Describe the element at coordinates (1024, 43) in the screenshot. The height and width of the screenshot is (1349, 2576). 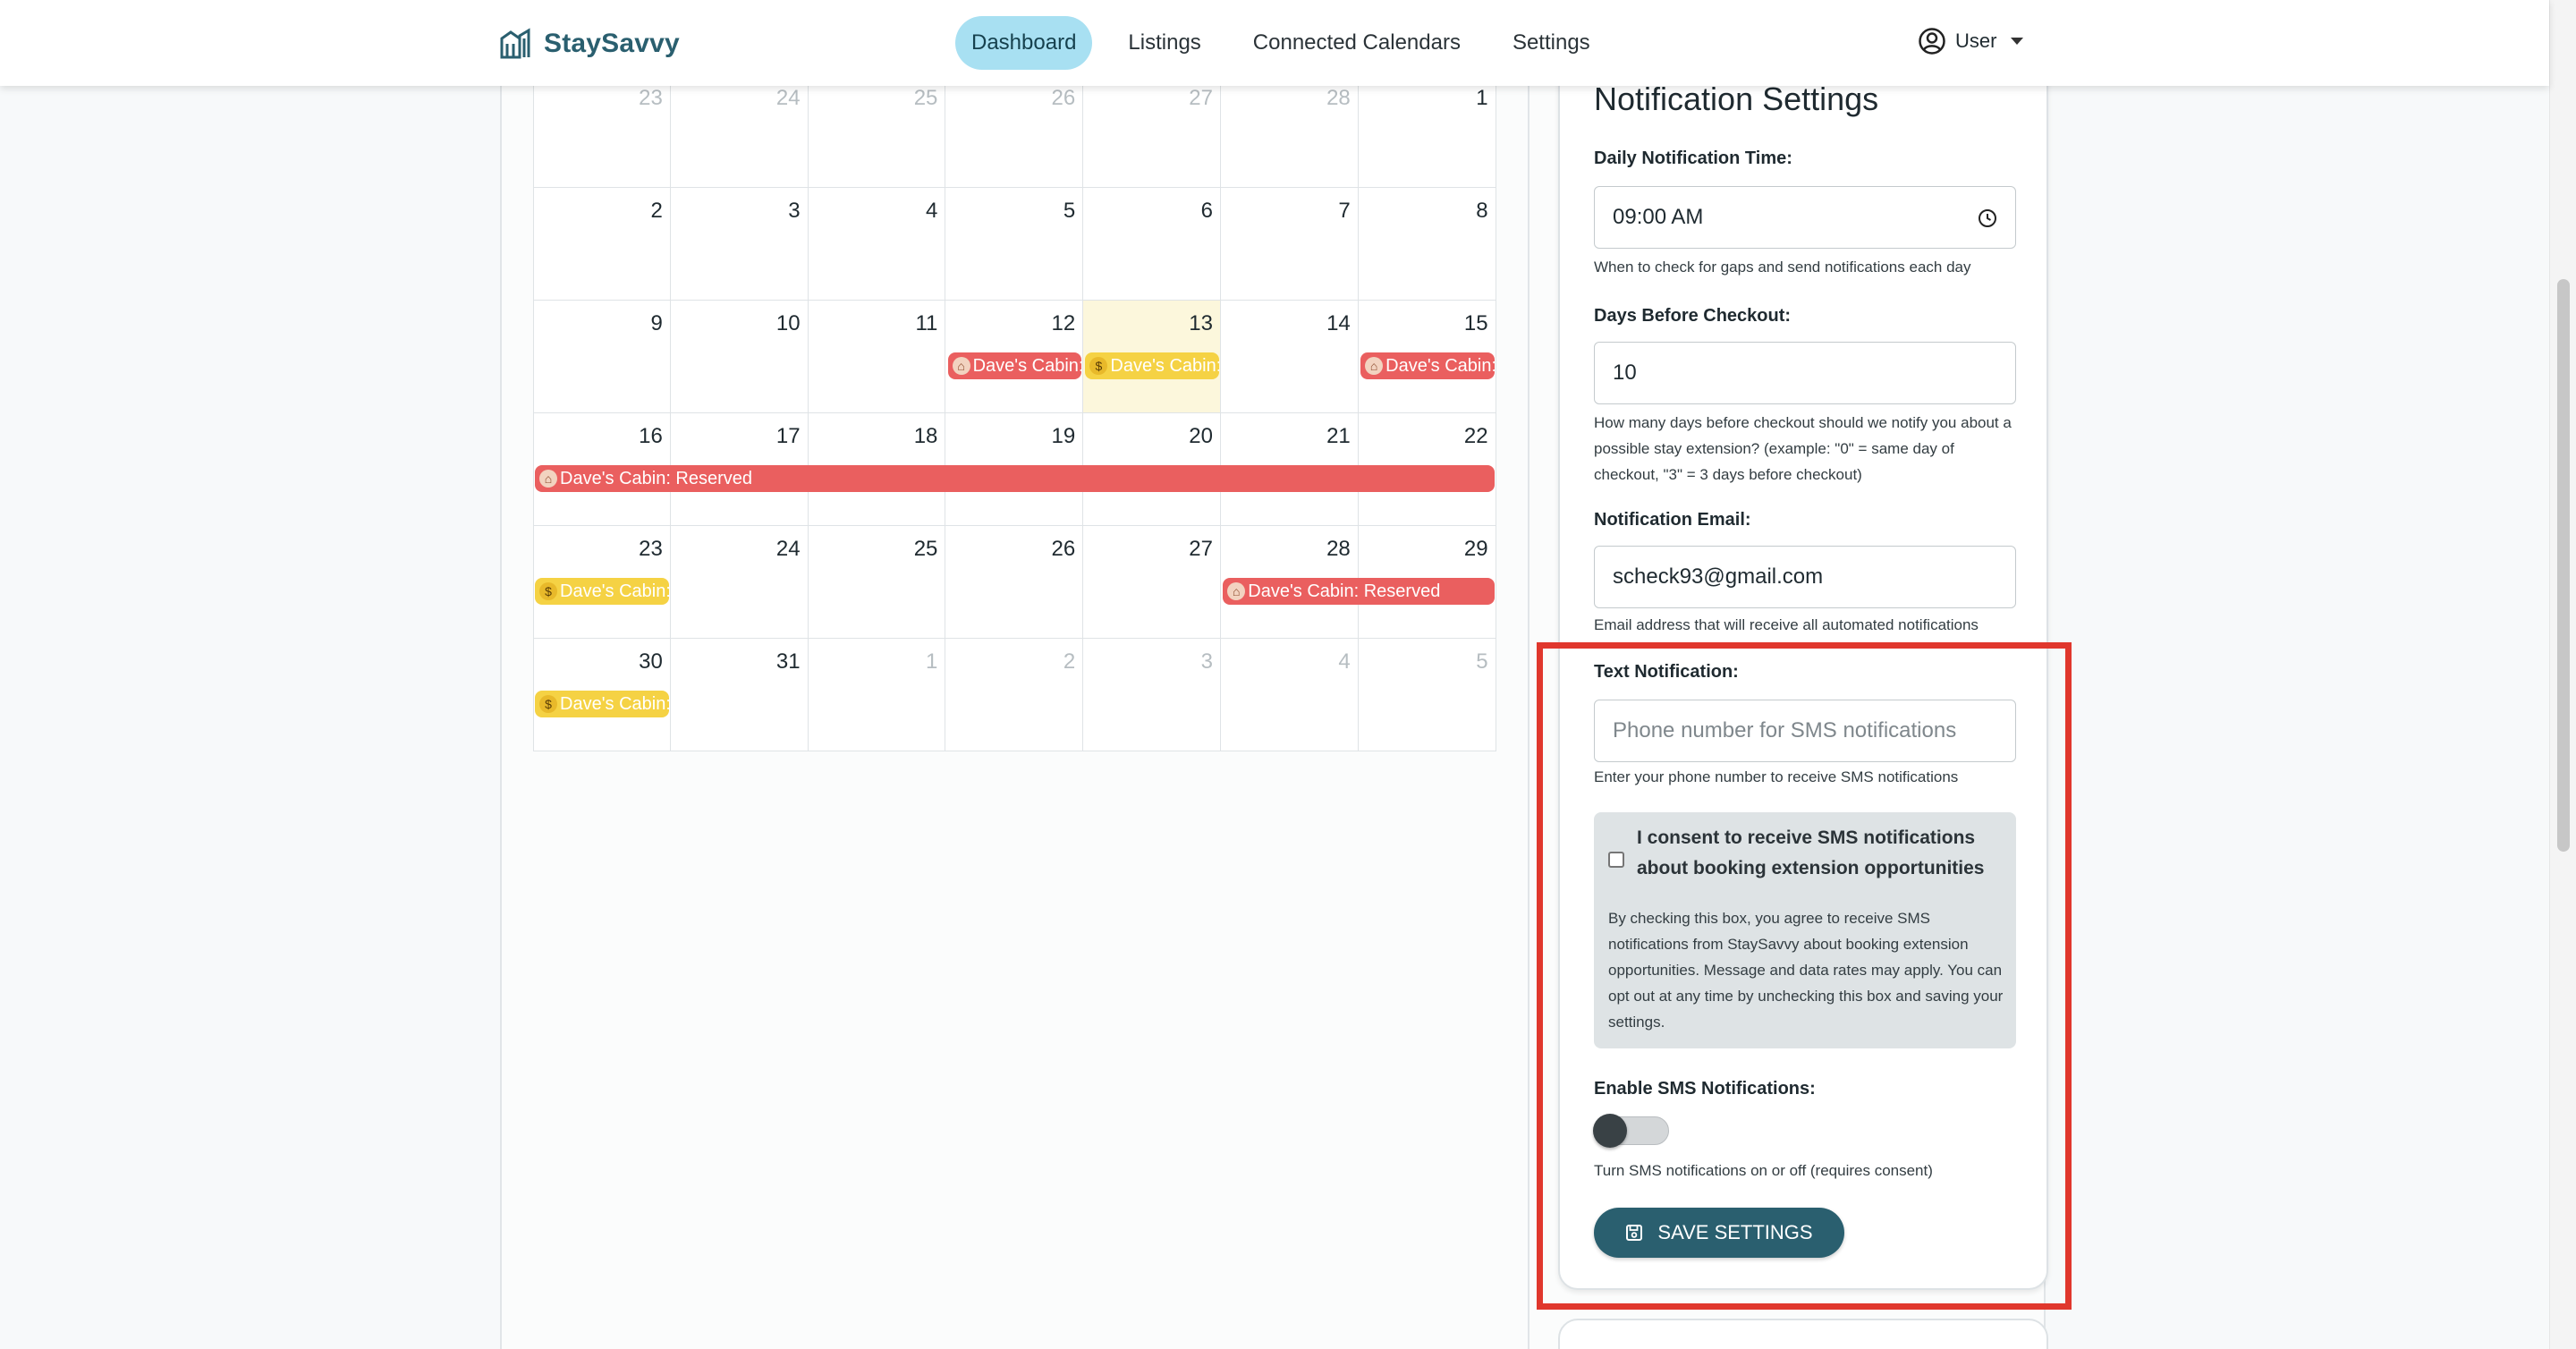
I see `nav-dashboard: Dashboard` at that location.